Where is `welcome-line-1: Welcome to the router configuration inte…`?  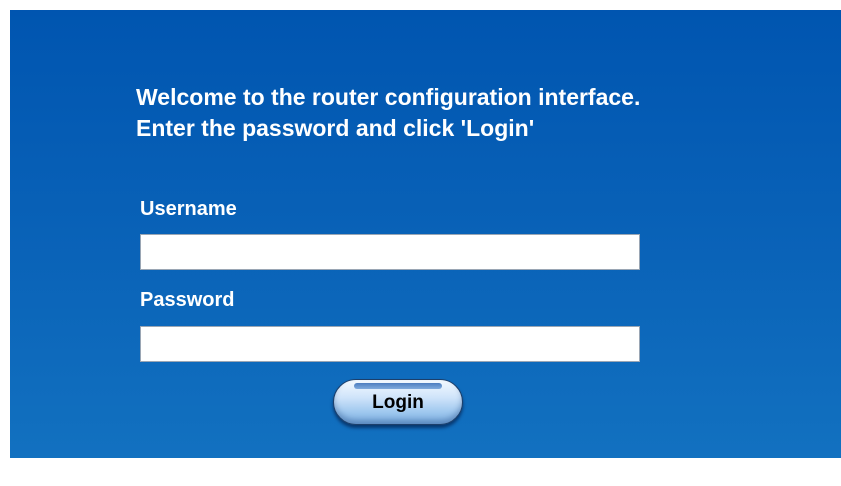
welcome-line-1: Welcome to the router configuration inte… is located at coordinates (388, 97).